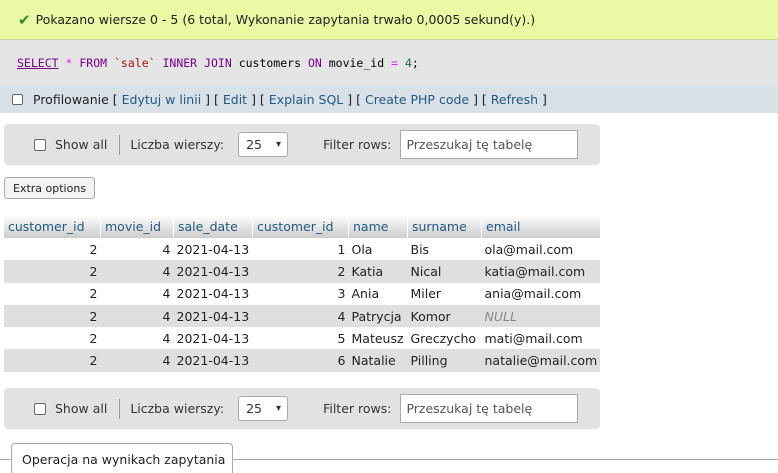 The image size is (778, 473). I want to click on sql-operator: =, so click(394, 62).